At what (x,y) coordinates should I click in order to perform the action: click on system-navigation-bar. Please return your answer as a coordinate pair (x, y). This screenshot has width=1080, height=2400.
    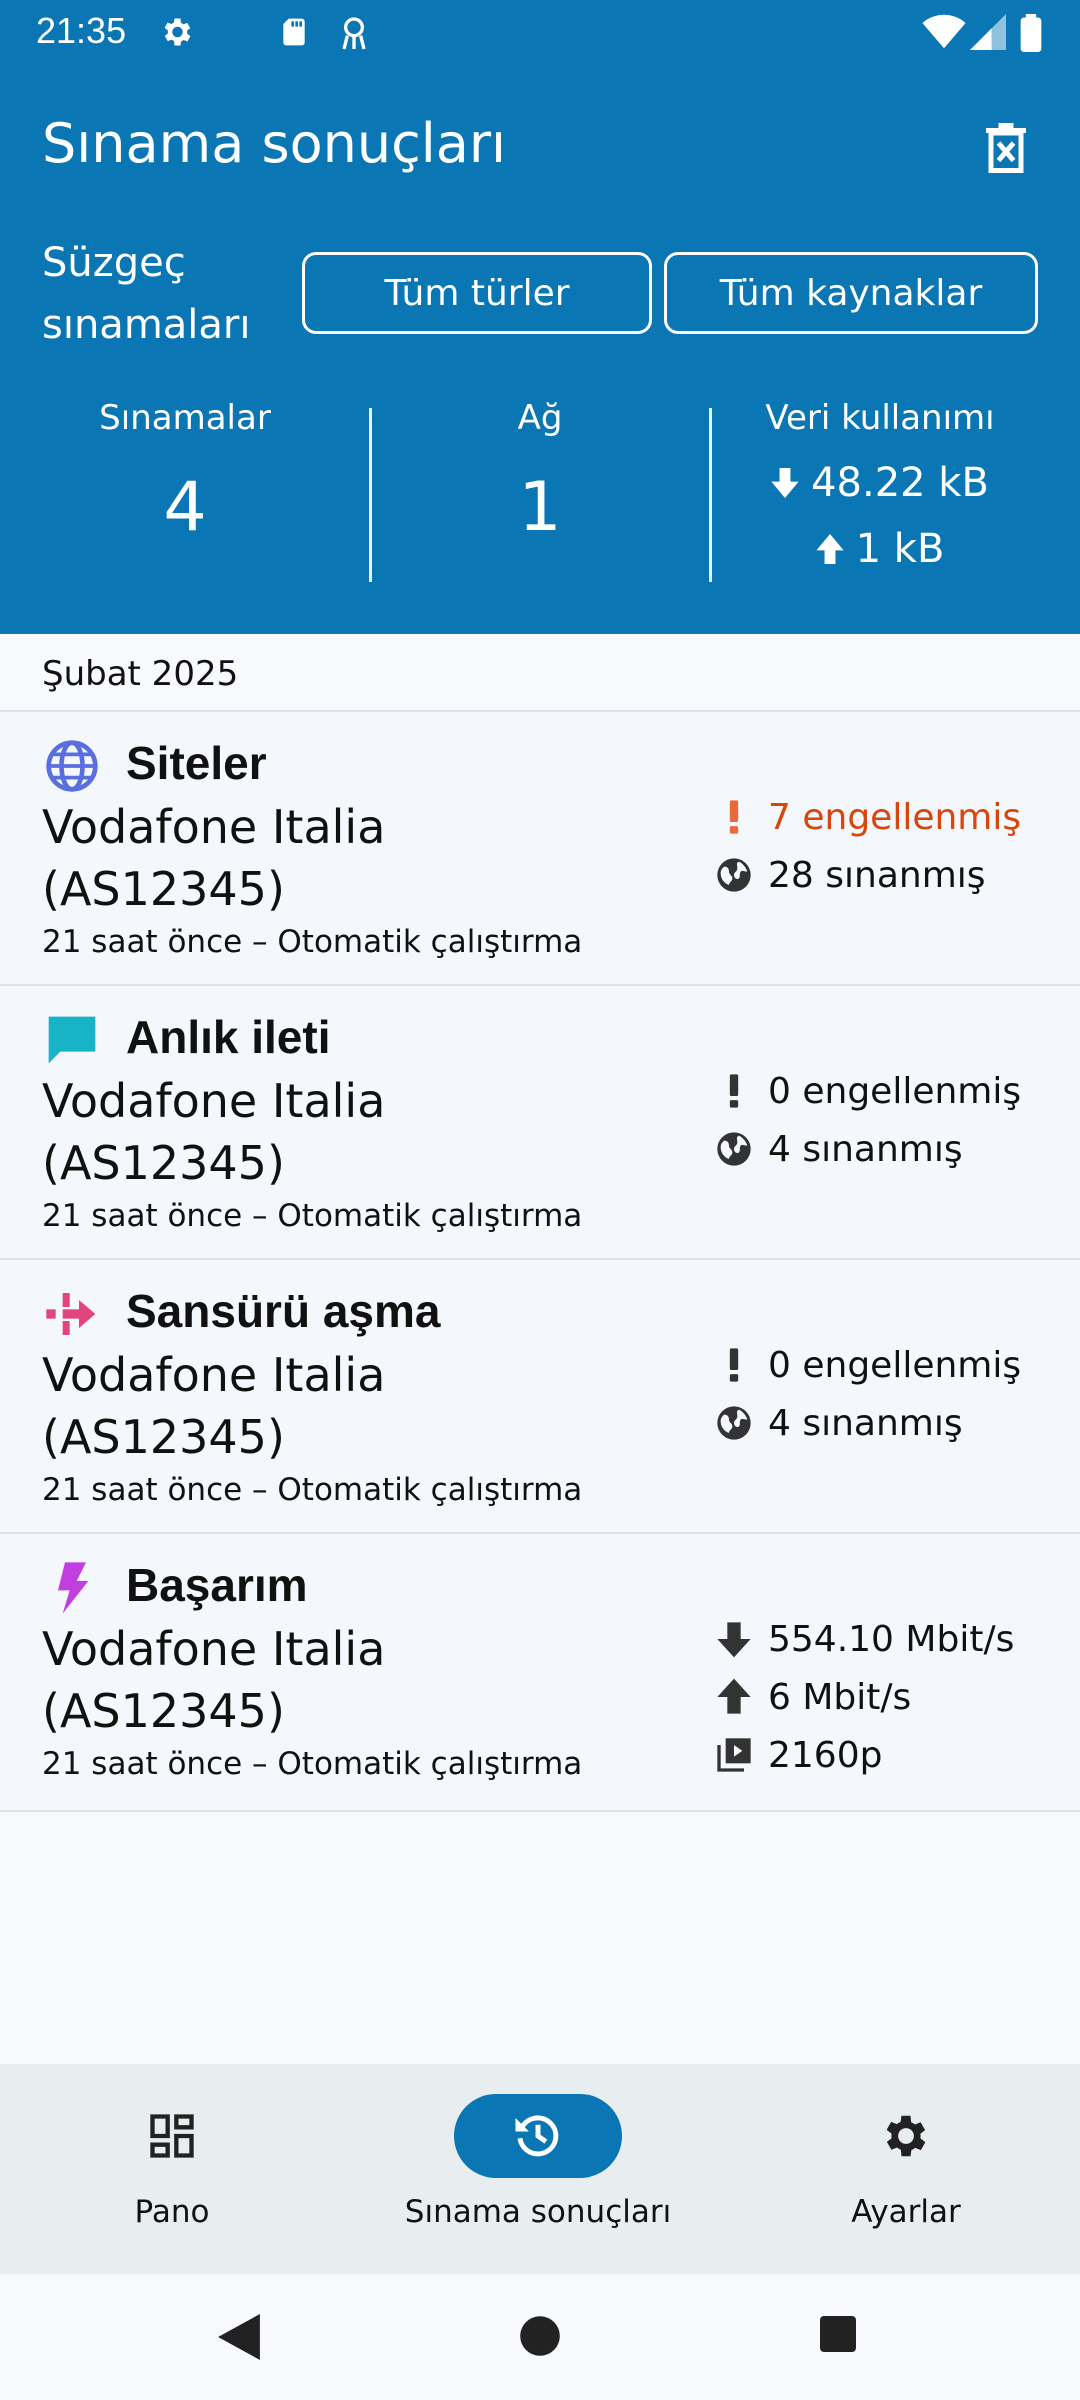
    Looking at the image, I should click on (540, 2337).